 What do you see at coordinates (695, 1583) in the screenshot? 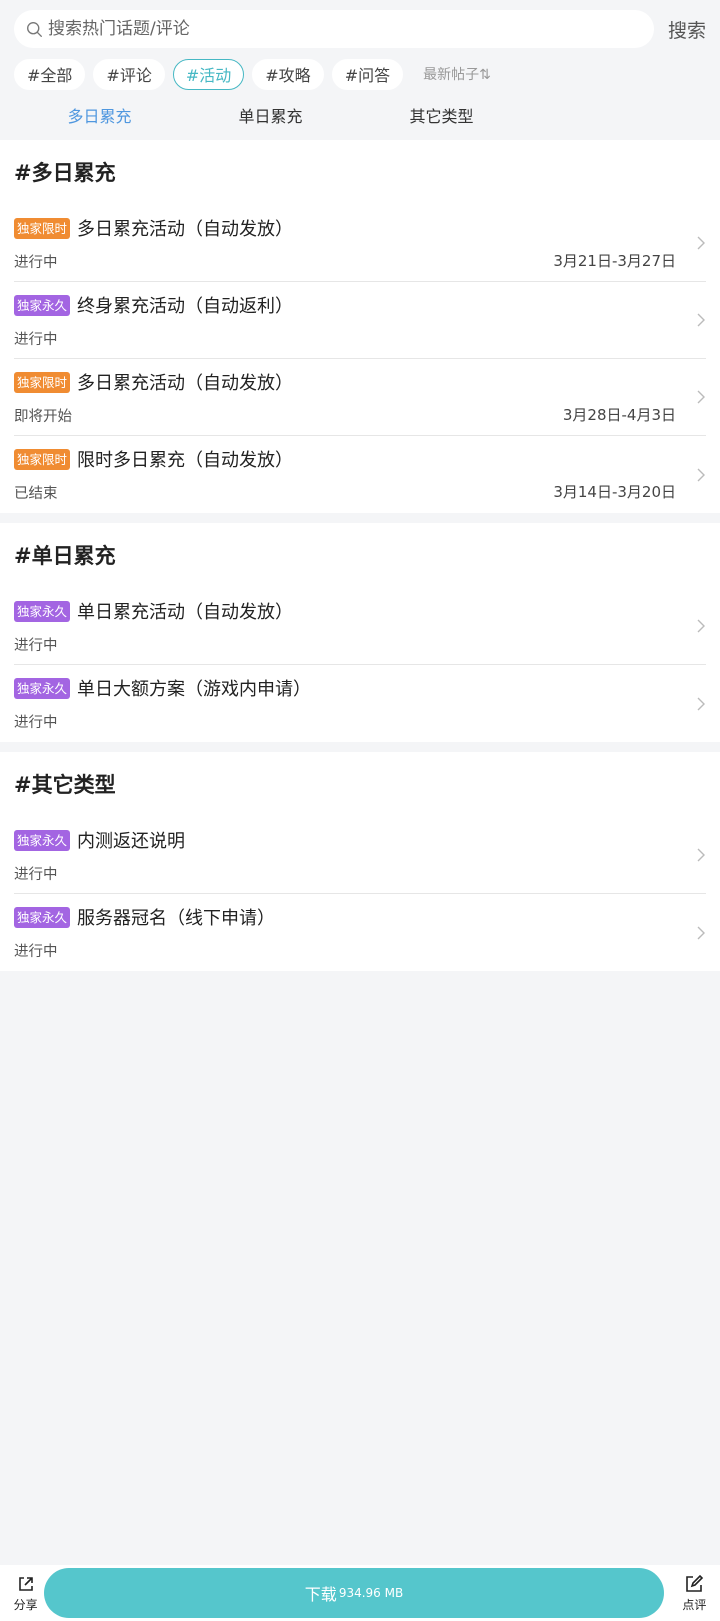
I see `edit-icon` at bounding box center [695, 1583].